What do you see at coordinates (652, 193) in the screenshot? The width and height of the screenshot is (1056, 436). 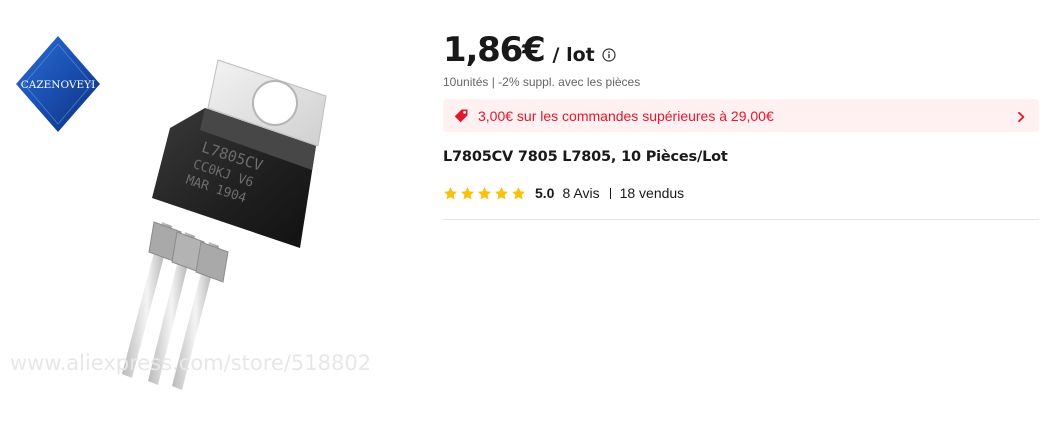 I see `sold-count: 18 vendus` at bounding box center [652, 193].